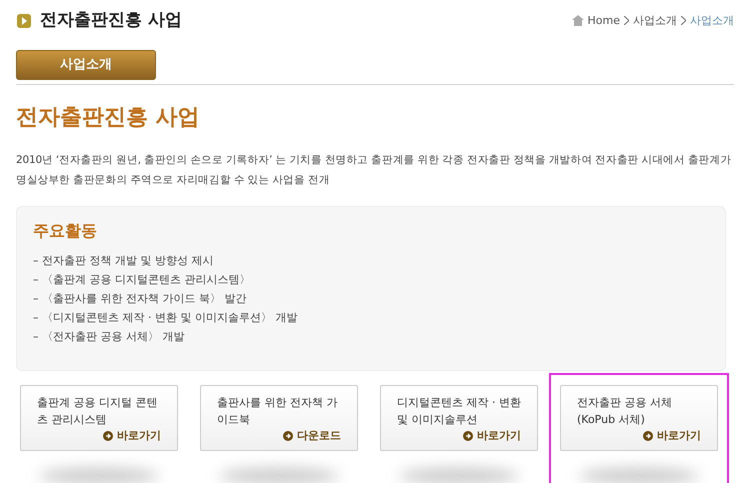  I want to click on card-title: 출판사를 위한 전자책 가이드북, so click(277, 411).